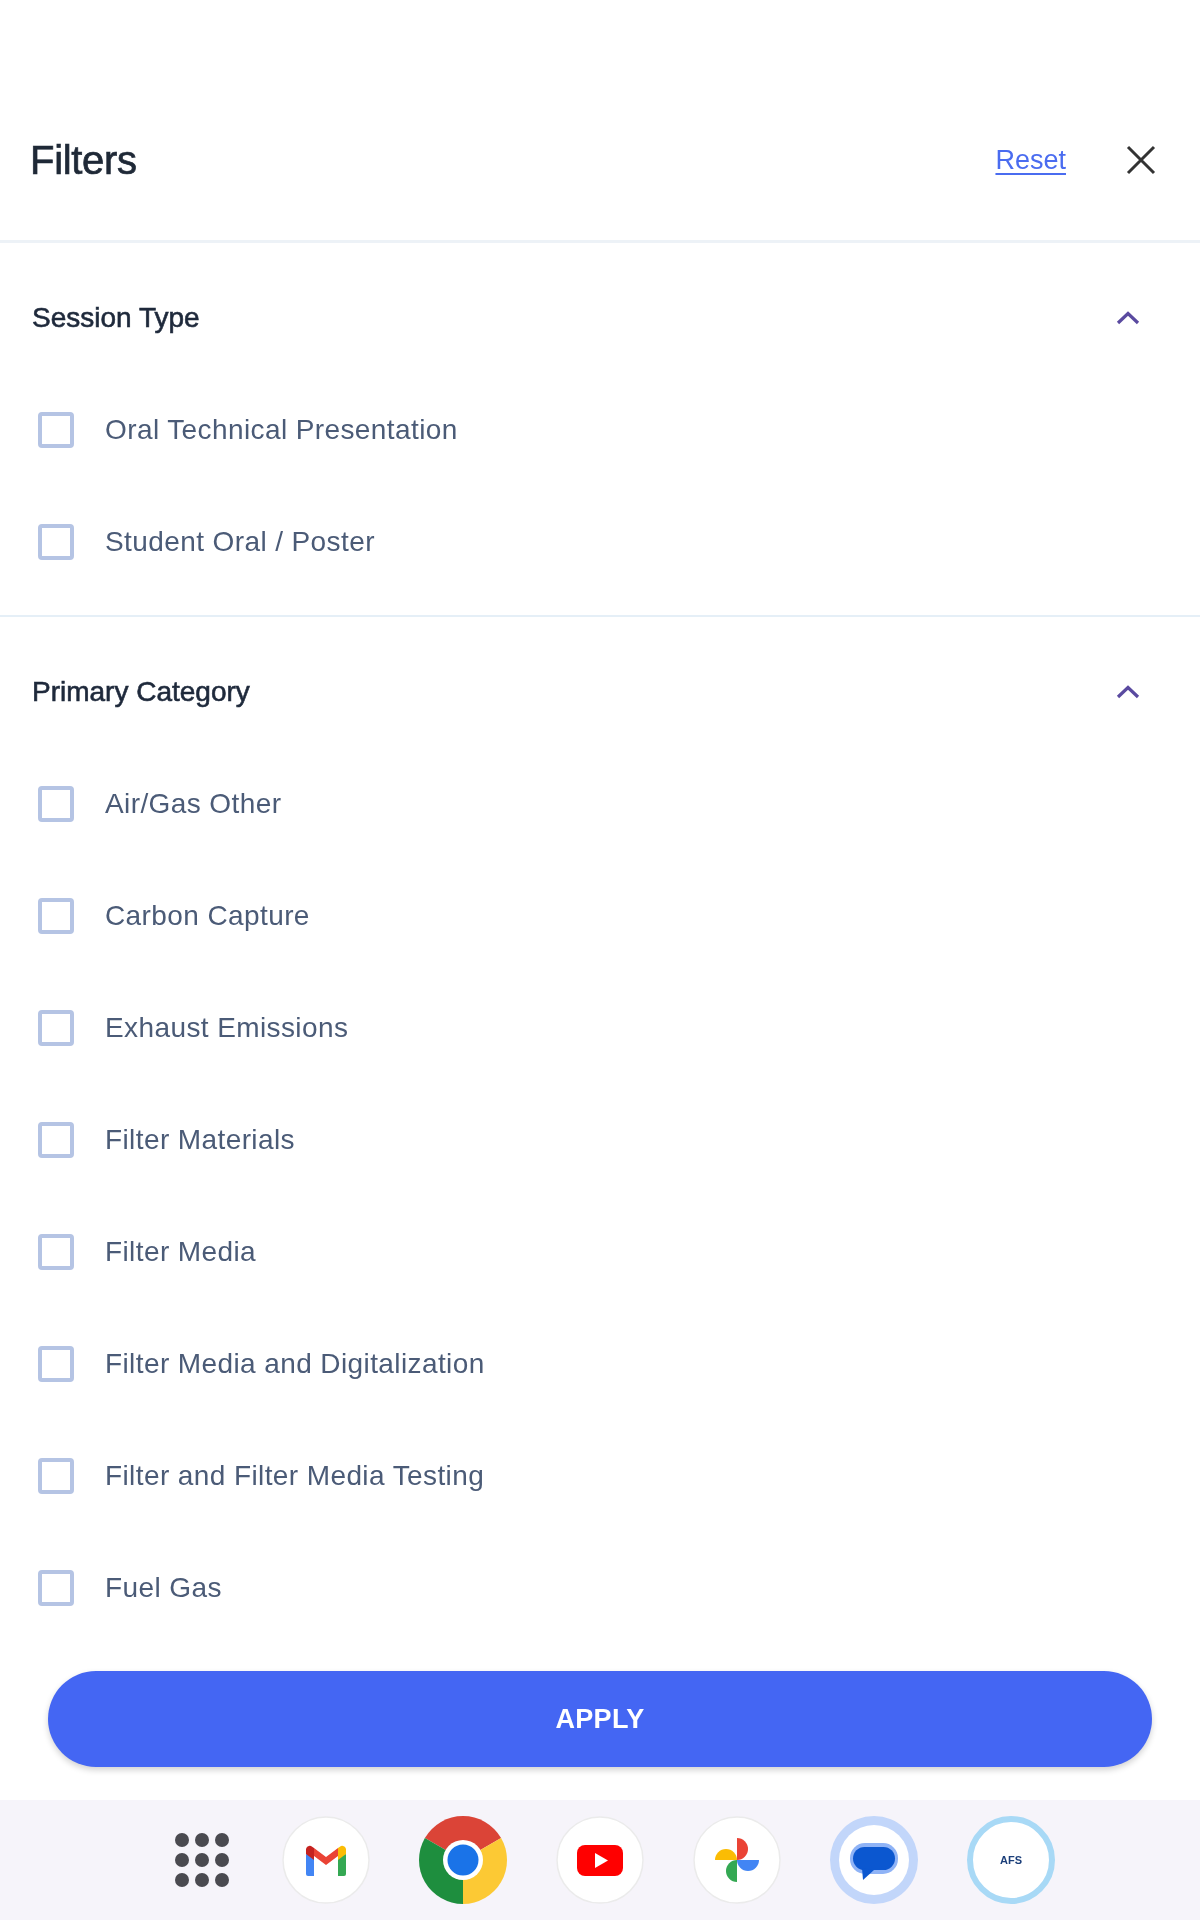 The image size is (1200, 1920). Describe the element at coordinates (281, 430) in the screenshot. I see `option-label: Oral Technical Presentation` at that location.